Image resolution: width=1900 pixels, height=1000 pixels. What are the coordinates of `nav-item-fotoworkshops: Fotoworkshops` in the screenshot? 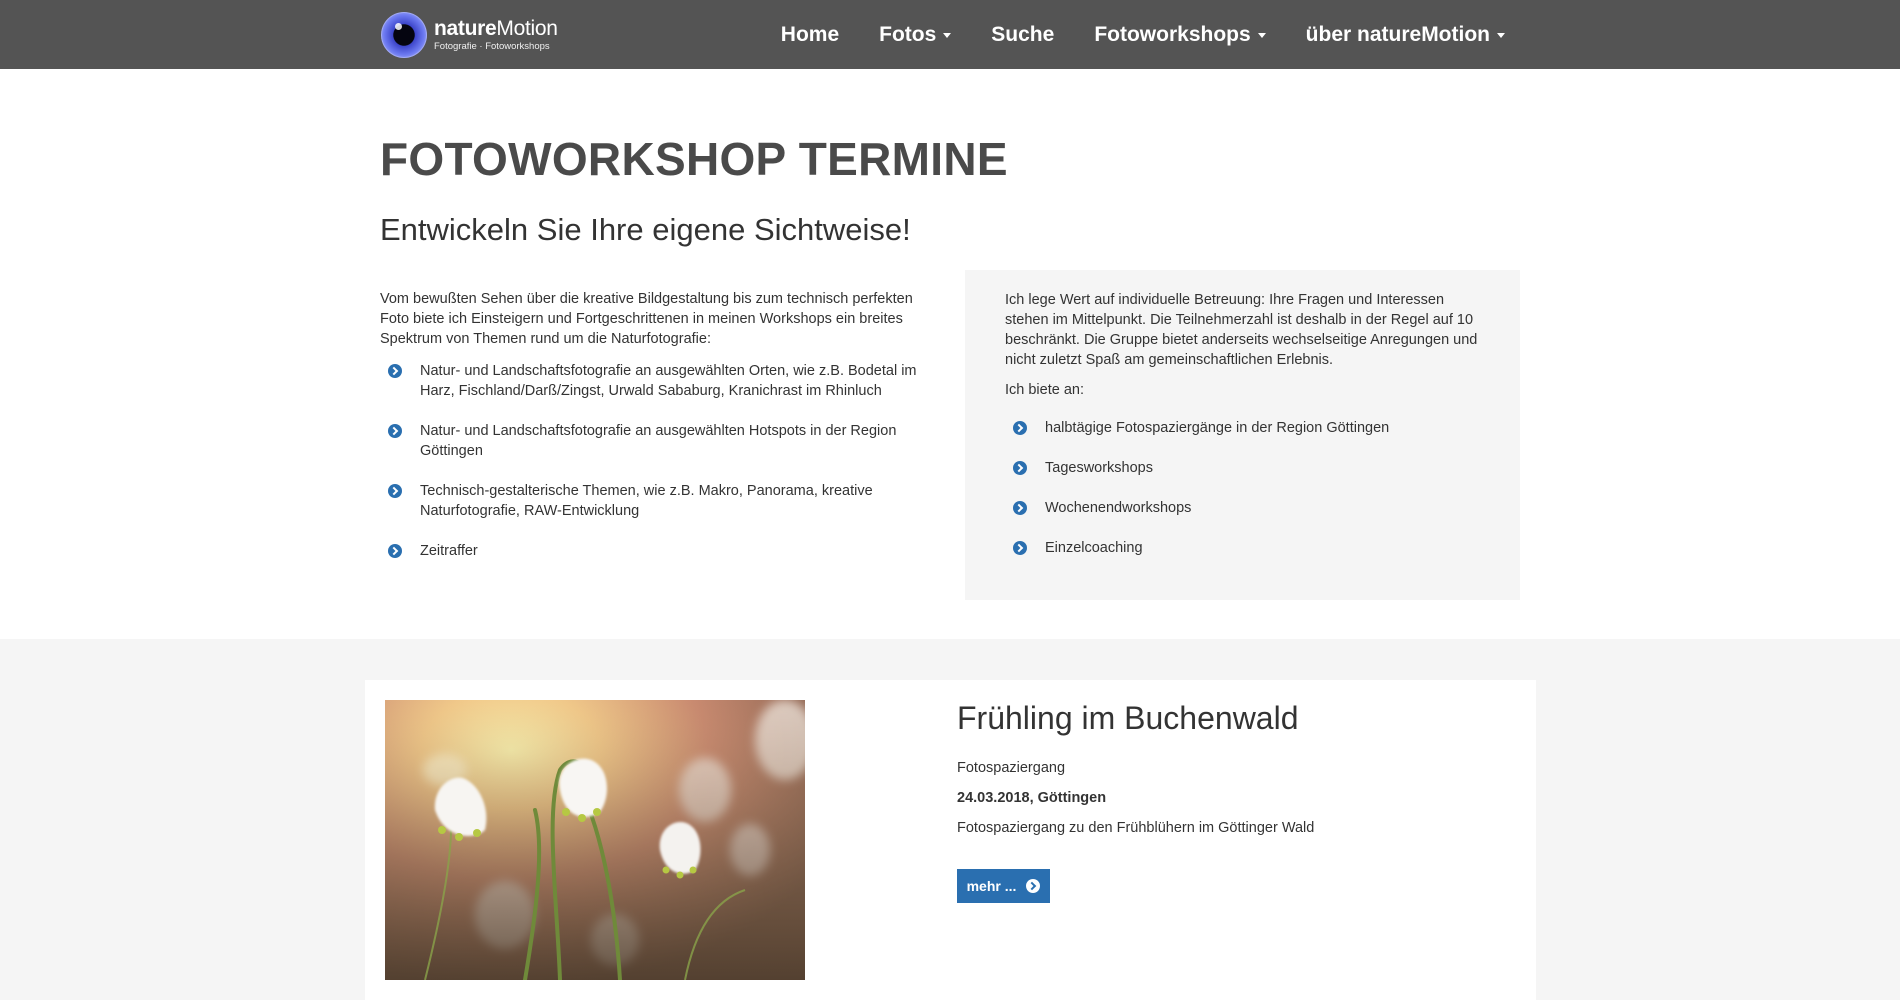 It's located at (1180, 35).